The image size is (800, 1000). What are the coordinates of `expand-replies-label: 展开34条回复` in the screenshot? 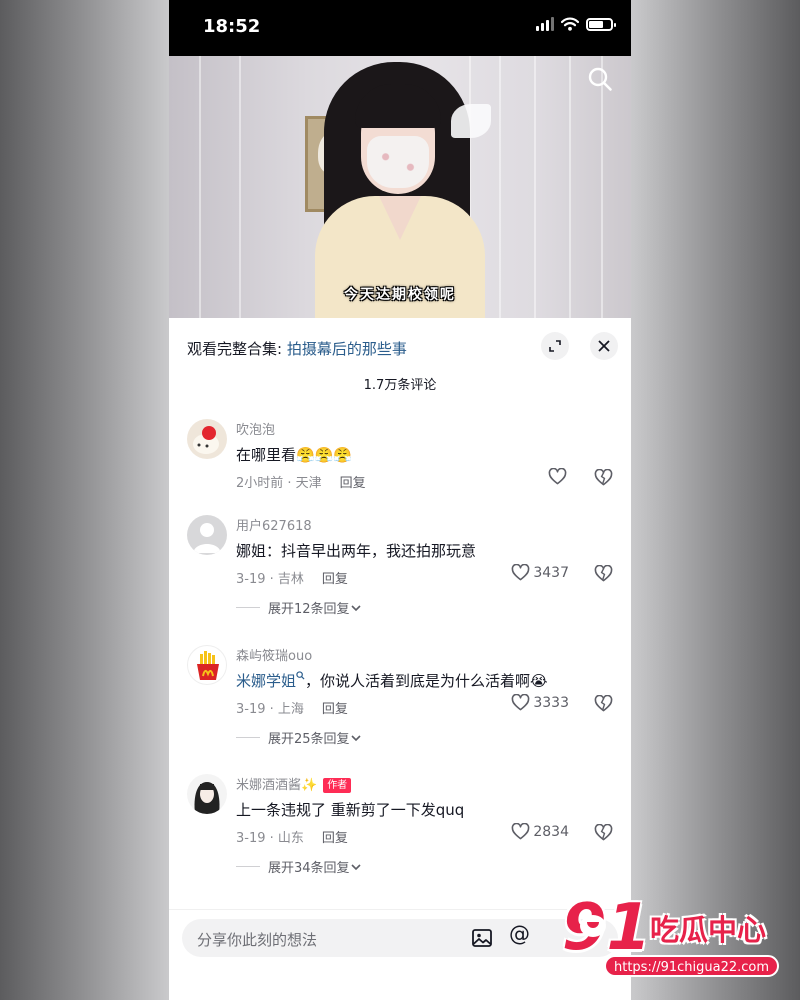 It's located at (309, 868).